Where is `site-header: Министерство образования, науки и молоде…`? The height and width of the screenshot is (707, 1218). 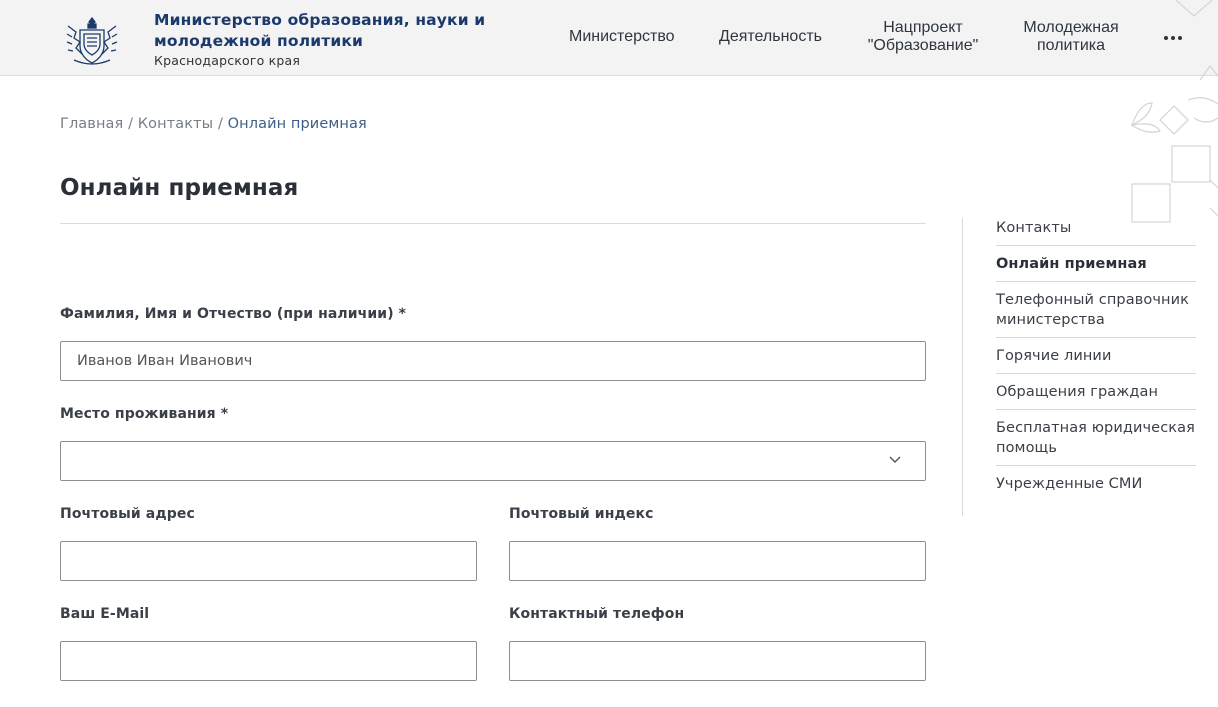
site-header: Министерство образования, науки и молоде… is located at coordinates (609, 38).